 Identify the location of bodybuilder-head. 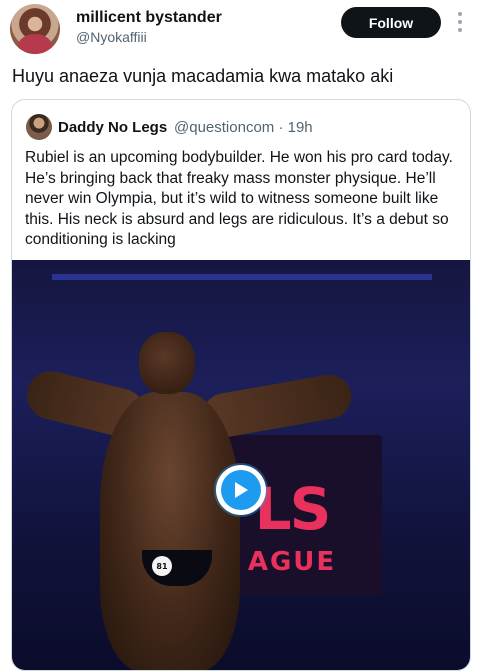
(167, 363).